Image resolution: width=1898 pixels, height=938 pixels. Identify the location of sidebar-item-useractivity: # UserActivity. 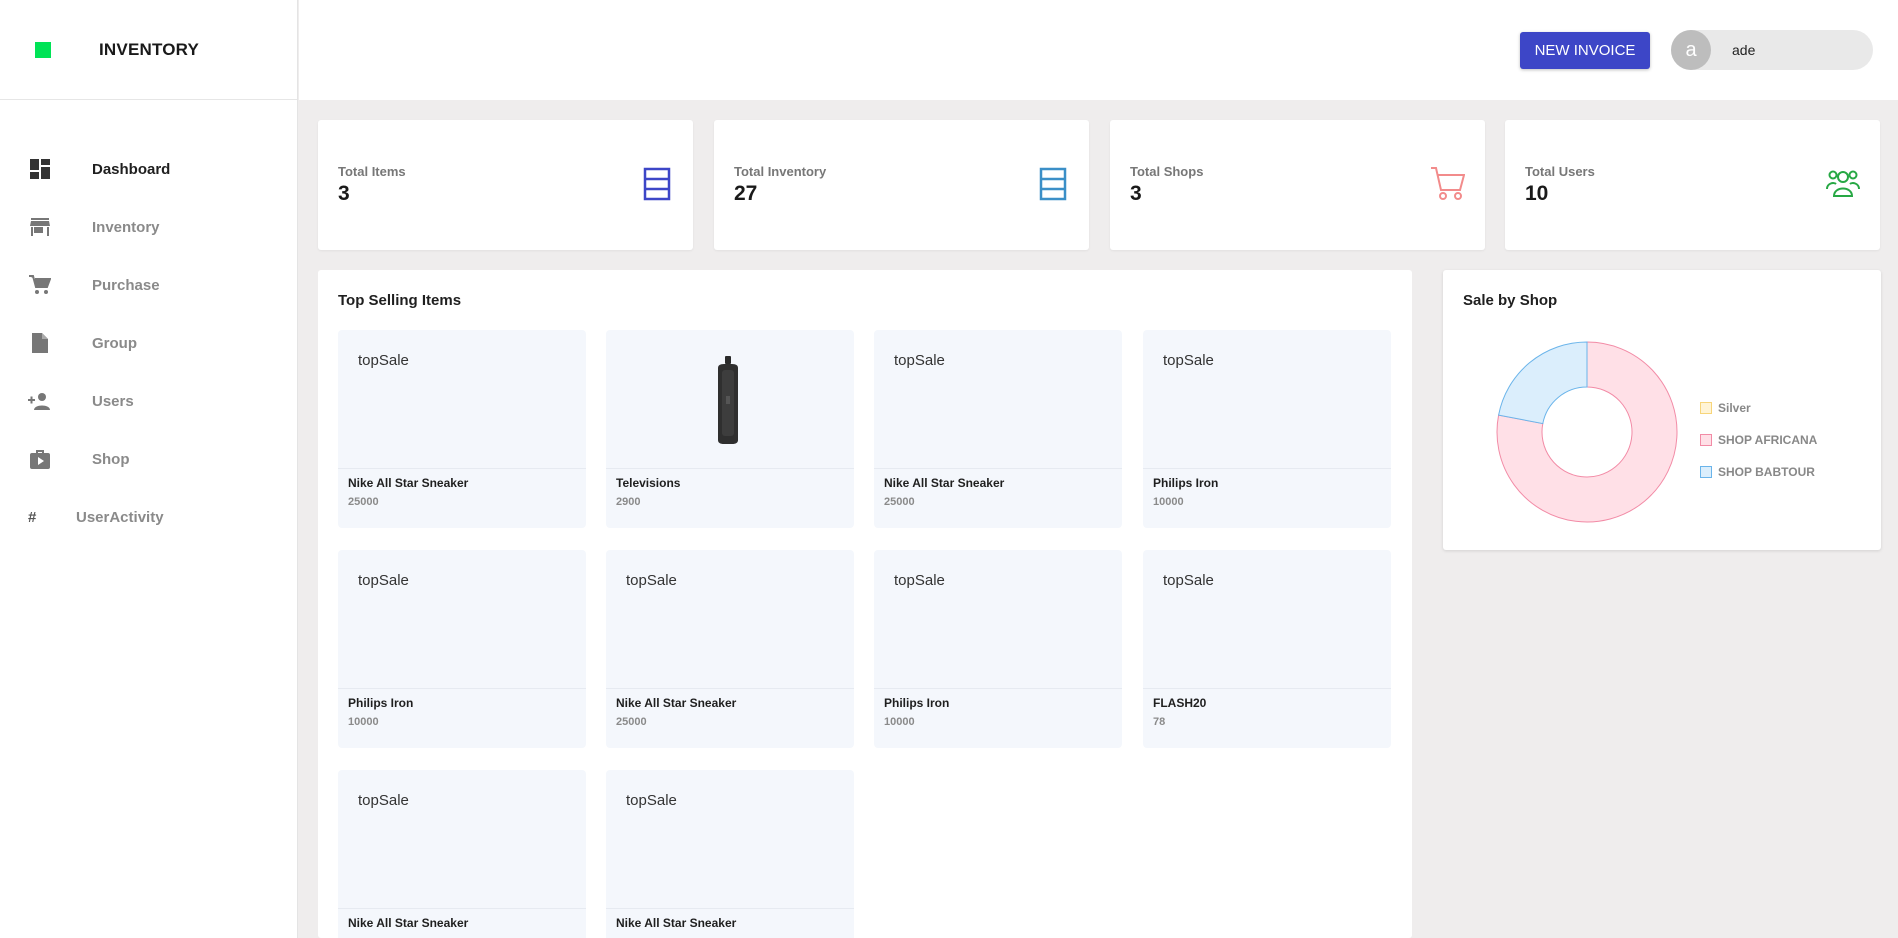
(148, 517).